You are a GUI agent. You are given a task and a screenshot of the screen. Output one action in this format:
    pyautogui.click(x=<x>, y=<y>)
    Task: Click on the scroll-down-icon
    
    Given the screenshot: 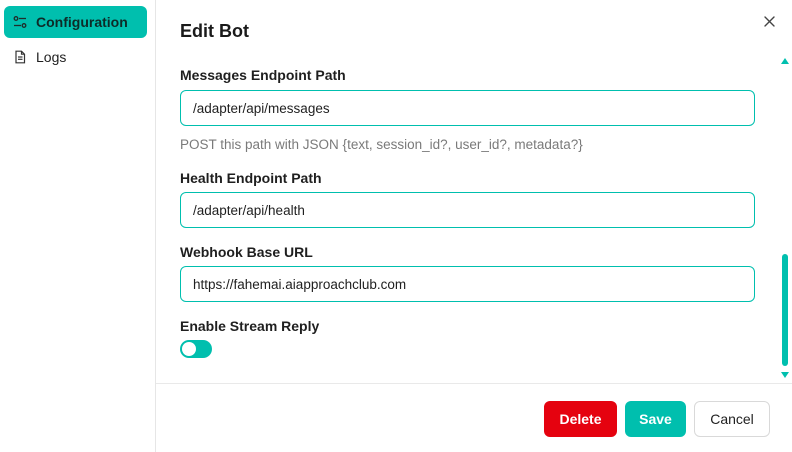 What is the action you would take?
    pyautogui.click(x=785, y=375)
    